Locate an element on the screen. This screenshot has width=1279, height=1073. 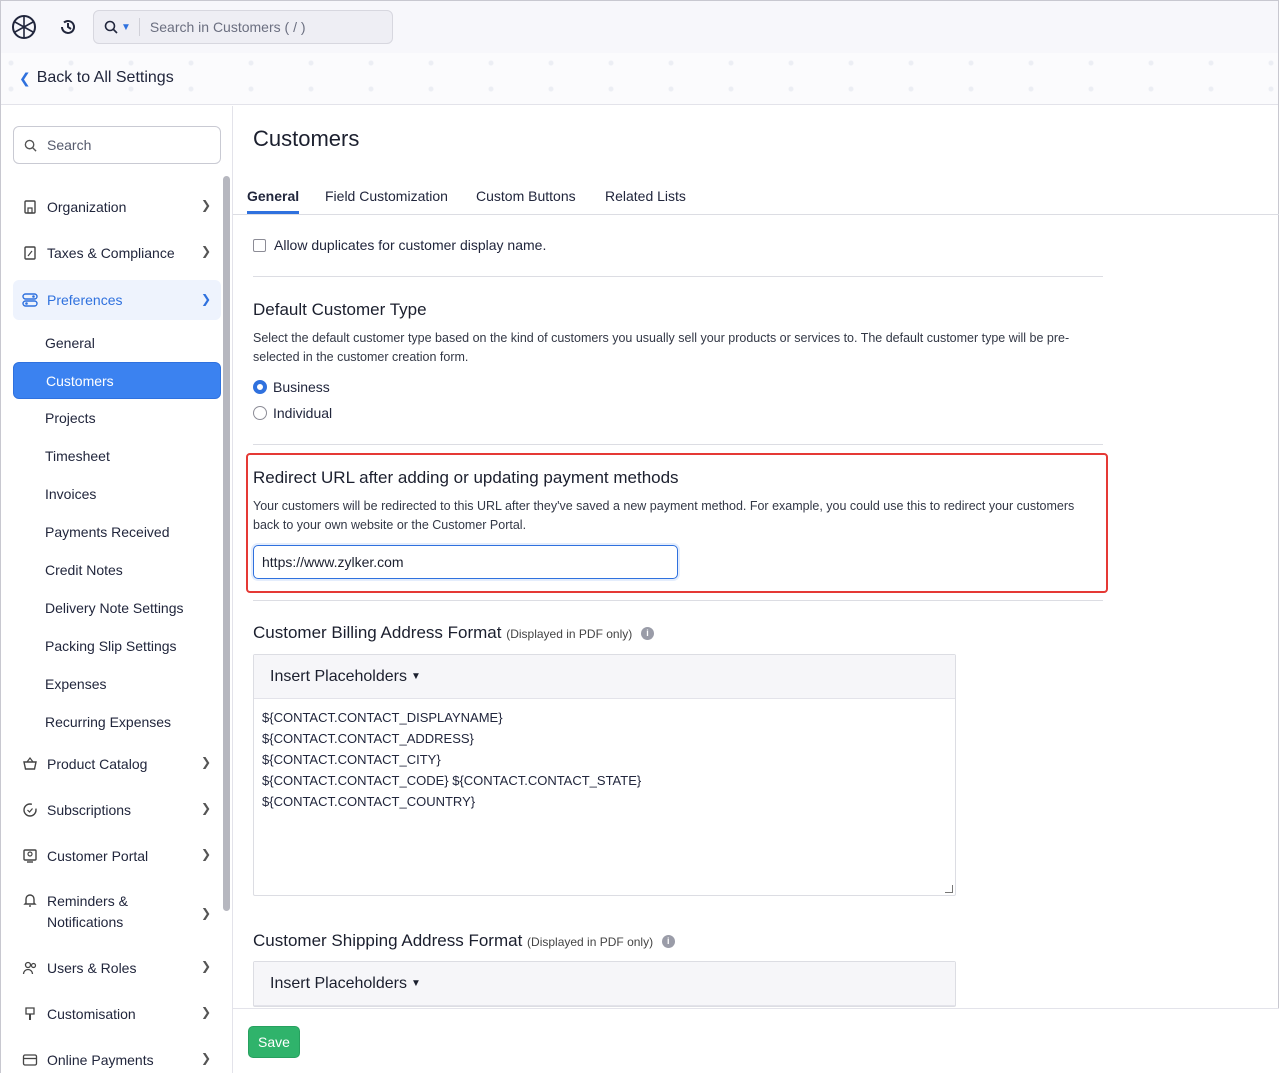
sidebar-item-label: Online Payments is located at coordinates (100, 1060).